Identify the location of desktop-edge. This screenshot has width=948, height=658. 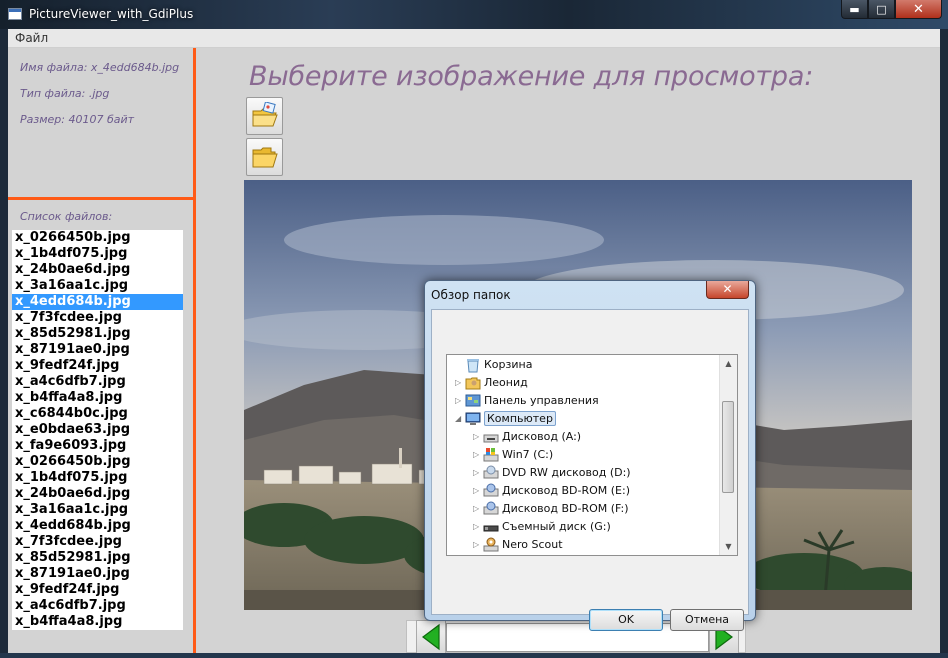
(474, 655).